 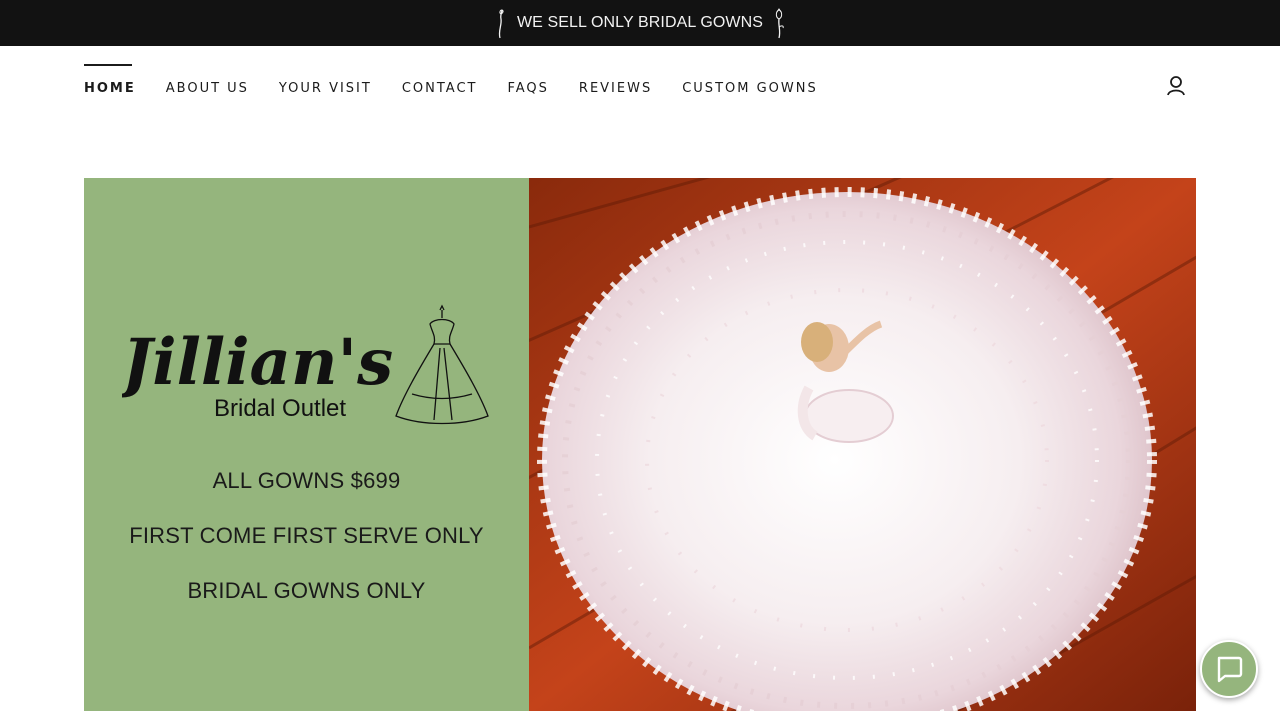 I want to click on brand-logo: Jillian's Bridal Outlet, so click(x=305, y=364).